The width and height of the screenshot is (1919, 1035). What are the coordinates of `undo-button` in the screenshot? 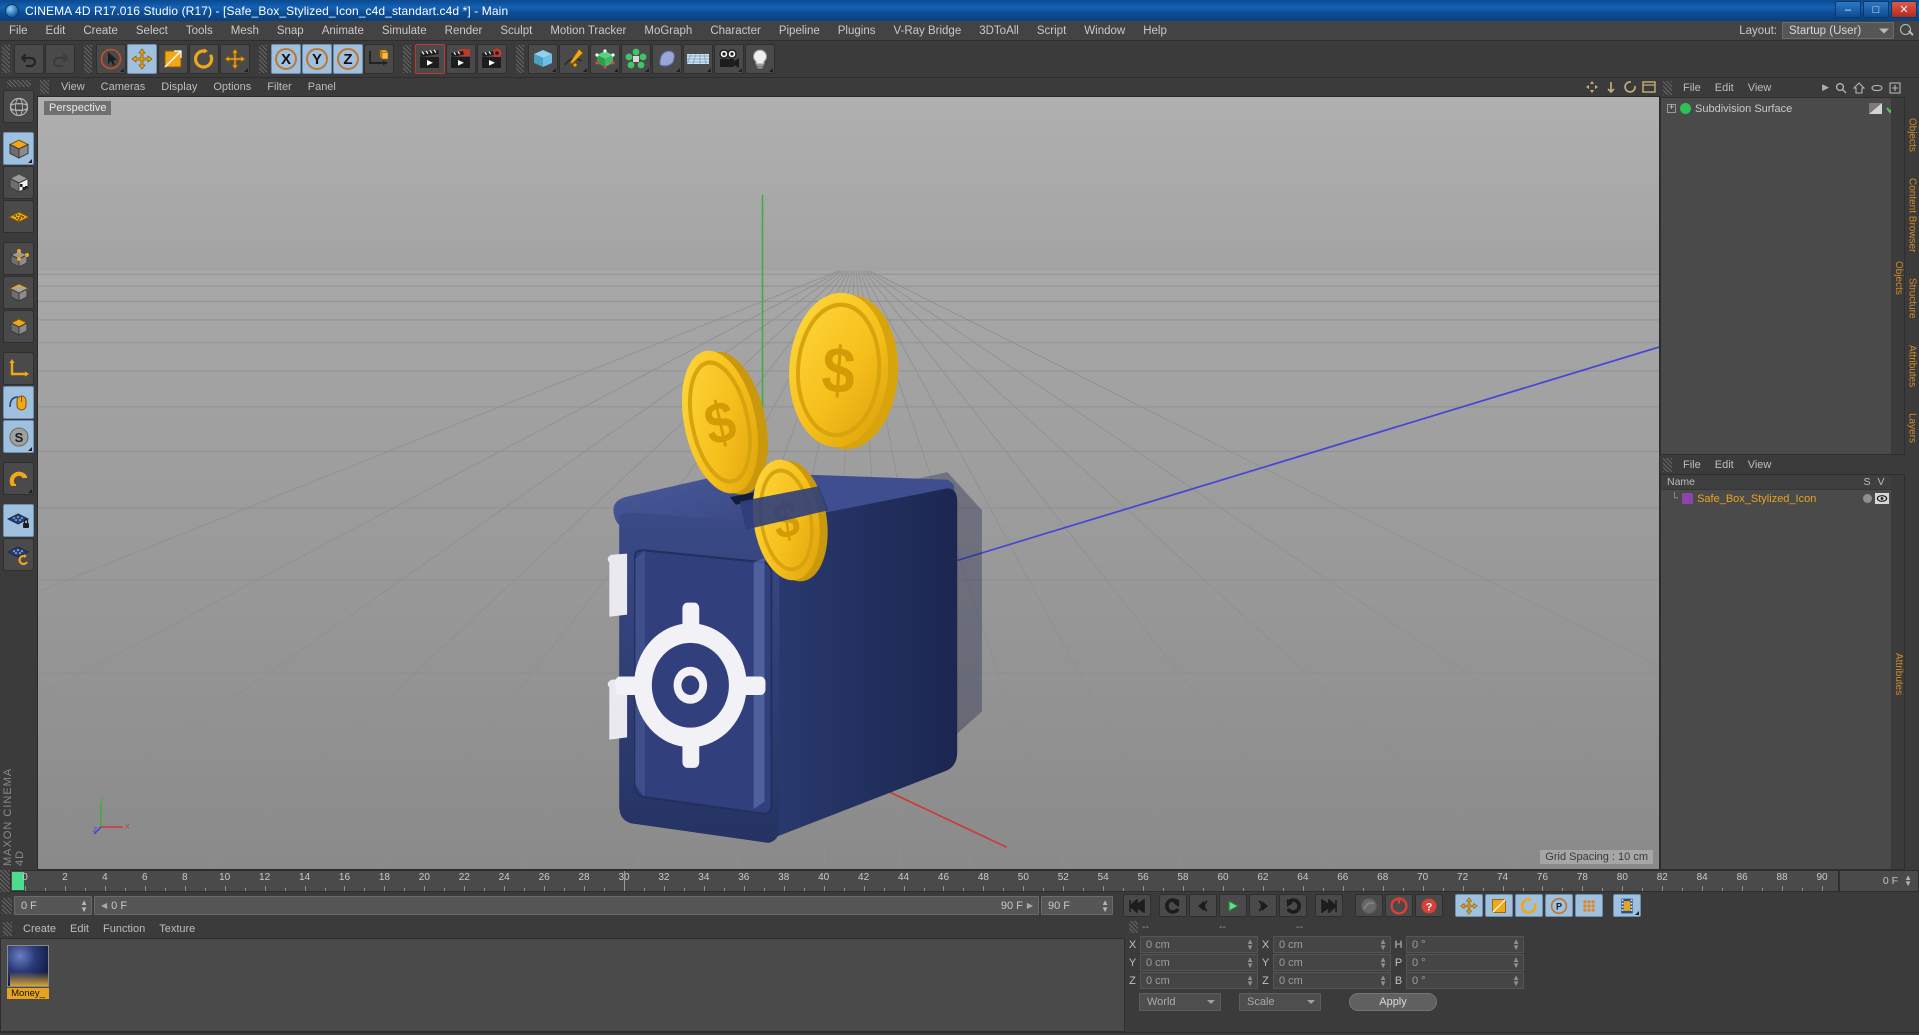 It's located at (29, 59).